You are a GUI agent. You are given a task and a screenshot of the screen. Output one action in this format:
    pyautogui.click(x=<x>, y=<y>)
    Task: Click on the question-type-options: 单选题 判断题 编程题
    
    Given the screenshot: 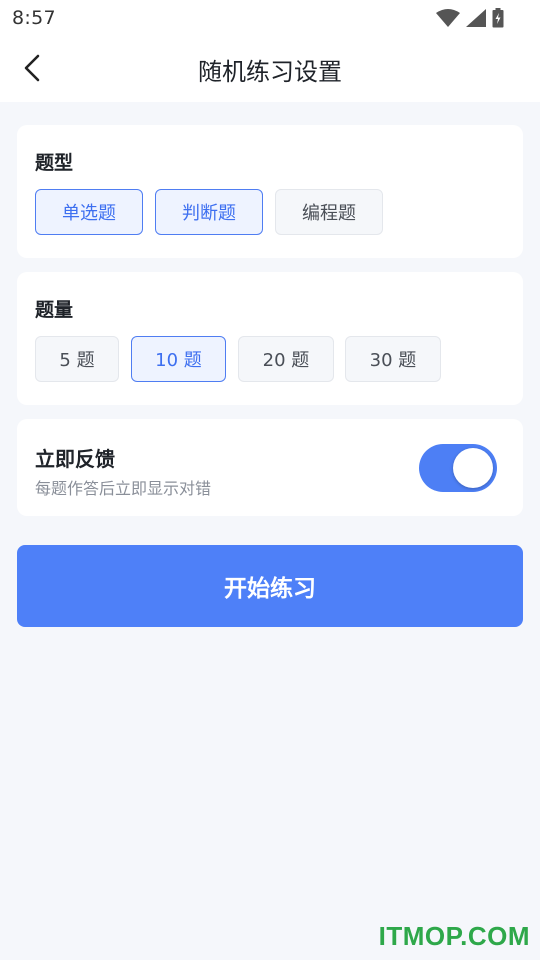 What is the action you would take?
    pyautogui.click(x=209, y=212)
    